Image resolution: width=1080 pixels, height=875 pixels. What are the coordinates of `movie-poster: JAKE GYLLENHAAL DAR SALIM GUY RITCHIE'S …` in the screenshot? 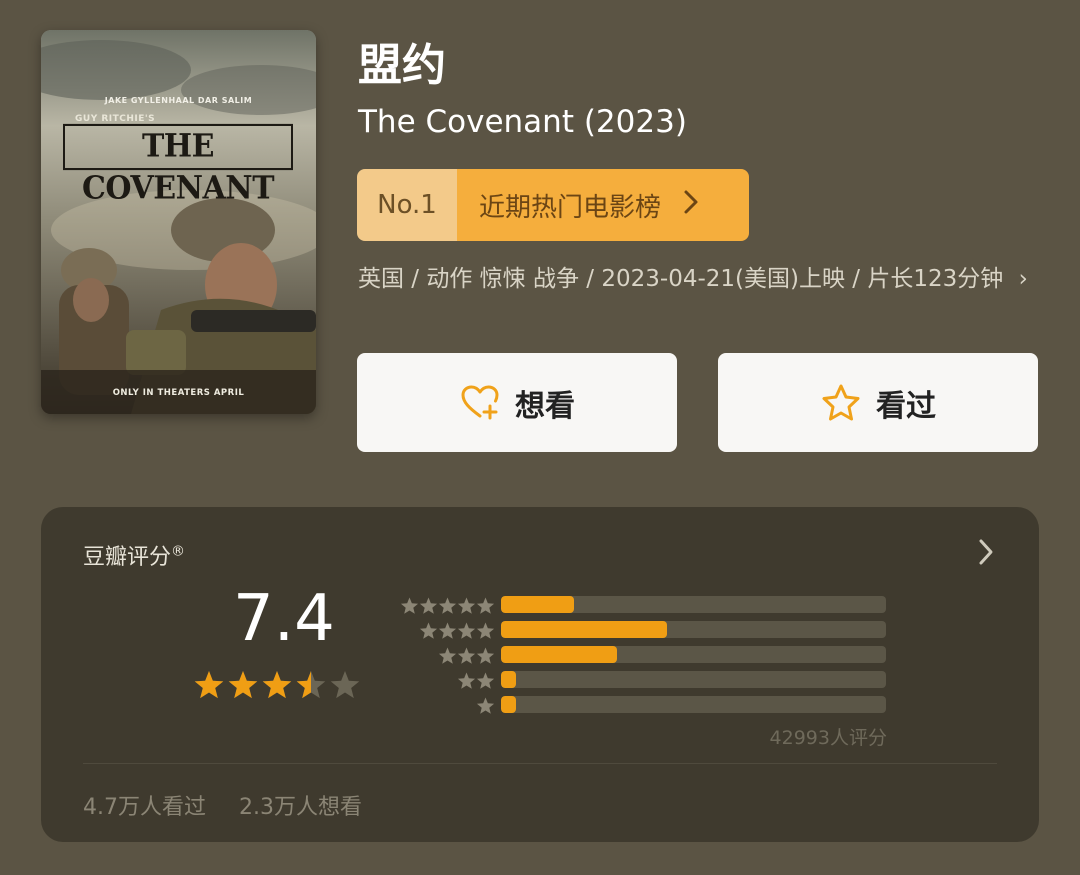 It's located at (178, 222).